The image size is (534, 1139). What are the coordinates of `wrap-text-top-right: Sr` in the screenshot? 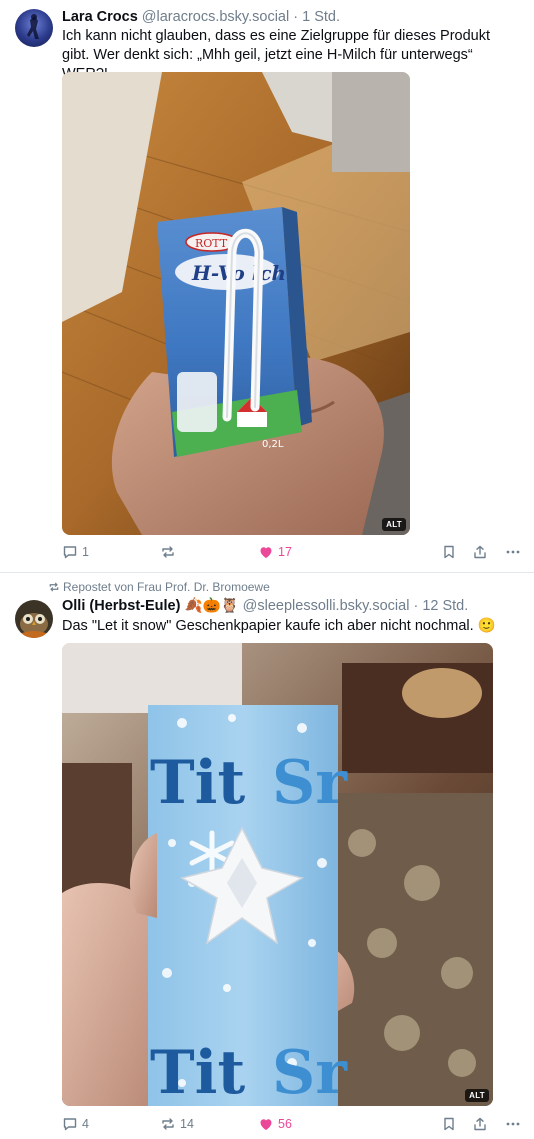 It's located at (310, 783).